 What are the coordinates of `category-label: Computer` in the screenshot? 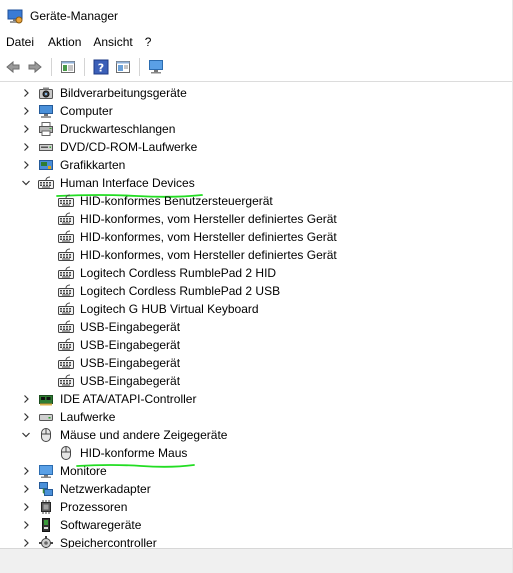 It's located at (86, 111).